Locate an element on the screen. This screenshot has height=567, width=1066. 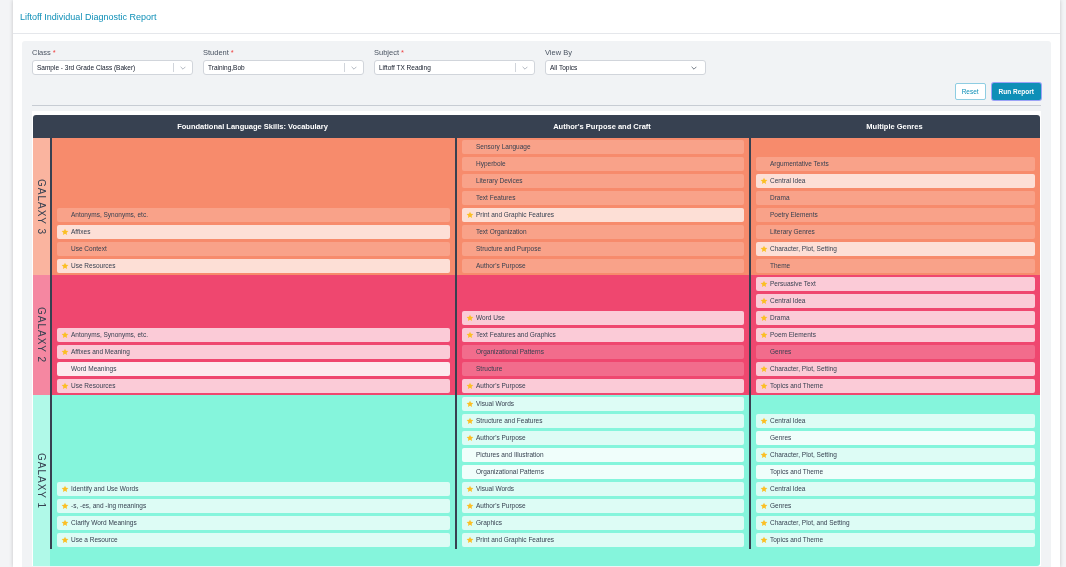
galaxy-label: GALAXY 1 is located at coordinates (41, 481).